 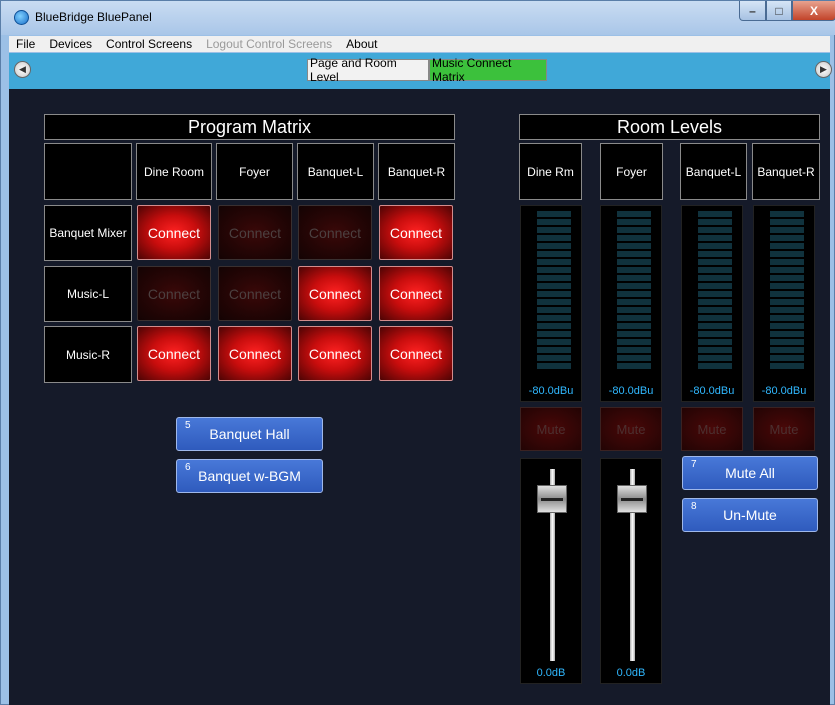 What do you see at coordinates (88, 294) in the screenshot?
I see `matrix-row-label: Music-L` at bounding box center [88, 294].